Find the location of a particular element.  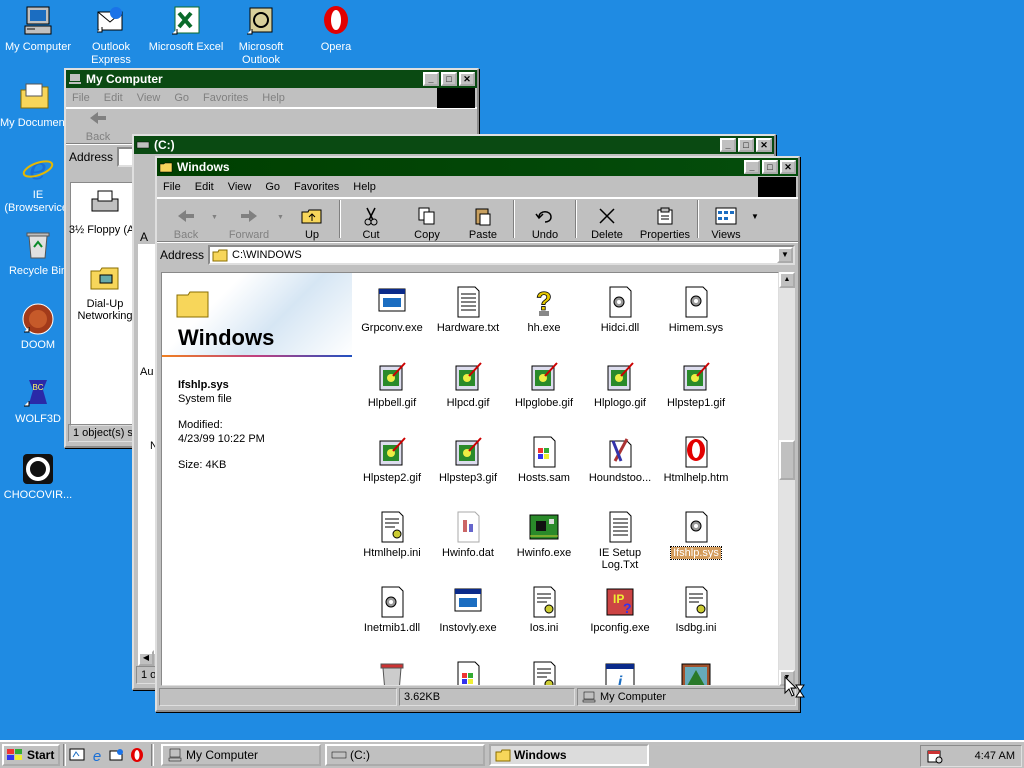

views-button: Views is located at coordinates (726, 223).